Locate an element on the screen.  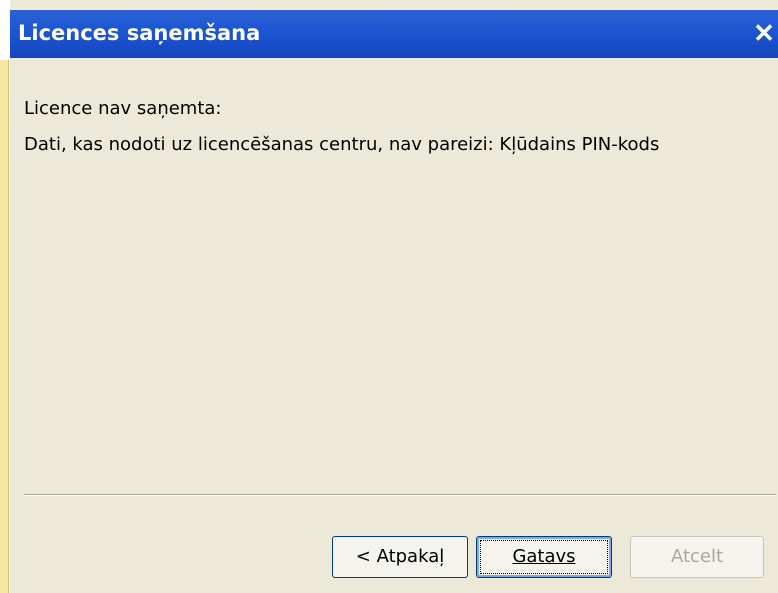
back-button-label: < Atpakaļ is located at coordinates (400, 556).